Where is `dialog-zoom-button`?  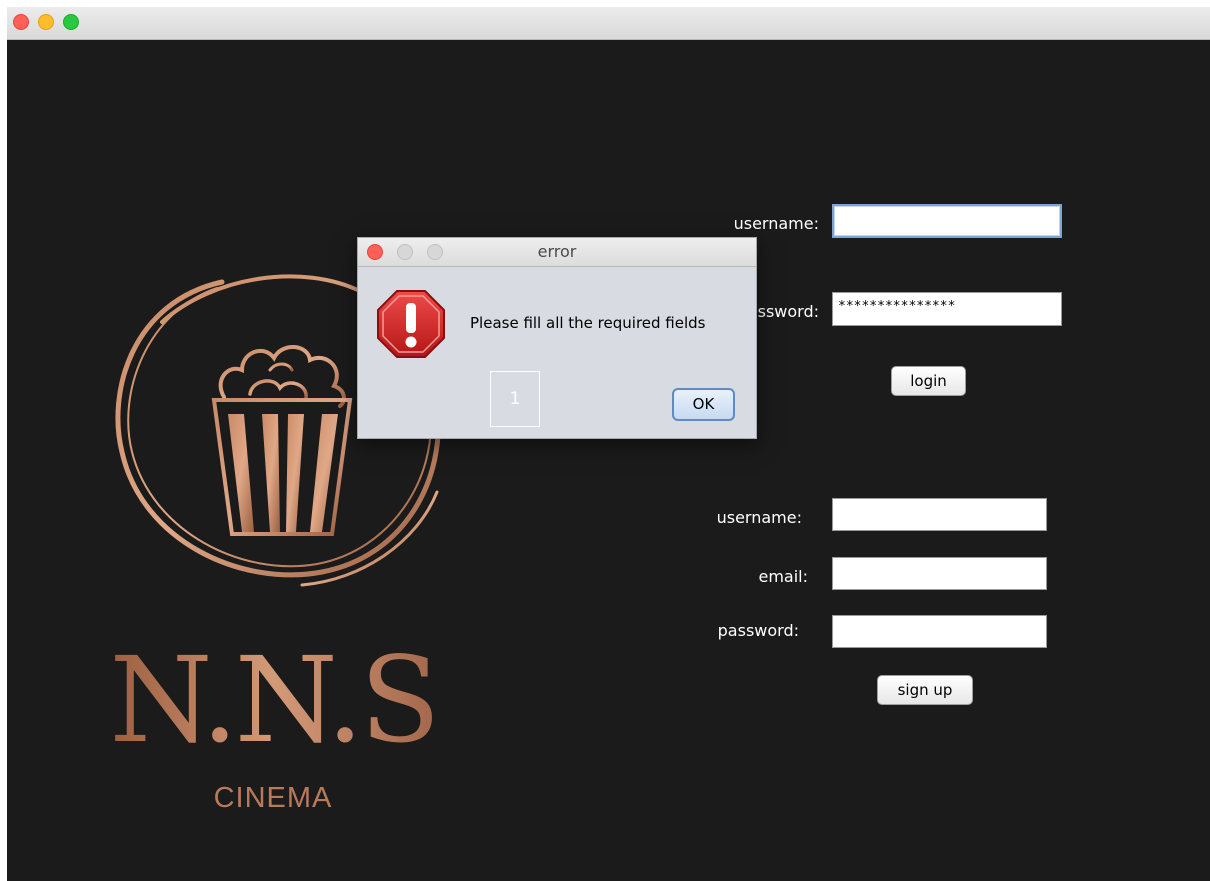 dialog-zoom-button is located at coordinates (435, 252).